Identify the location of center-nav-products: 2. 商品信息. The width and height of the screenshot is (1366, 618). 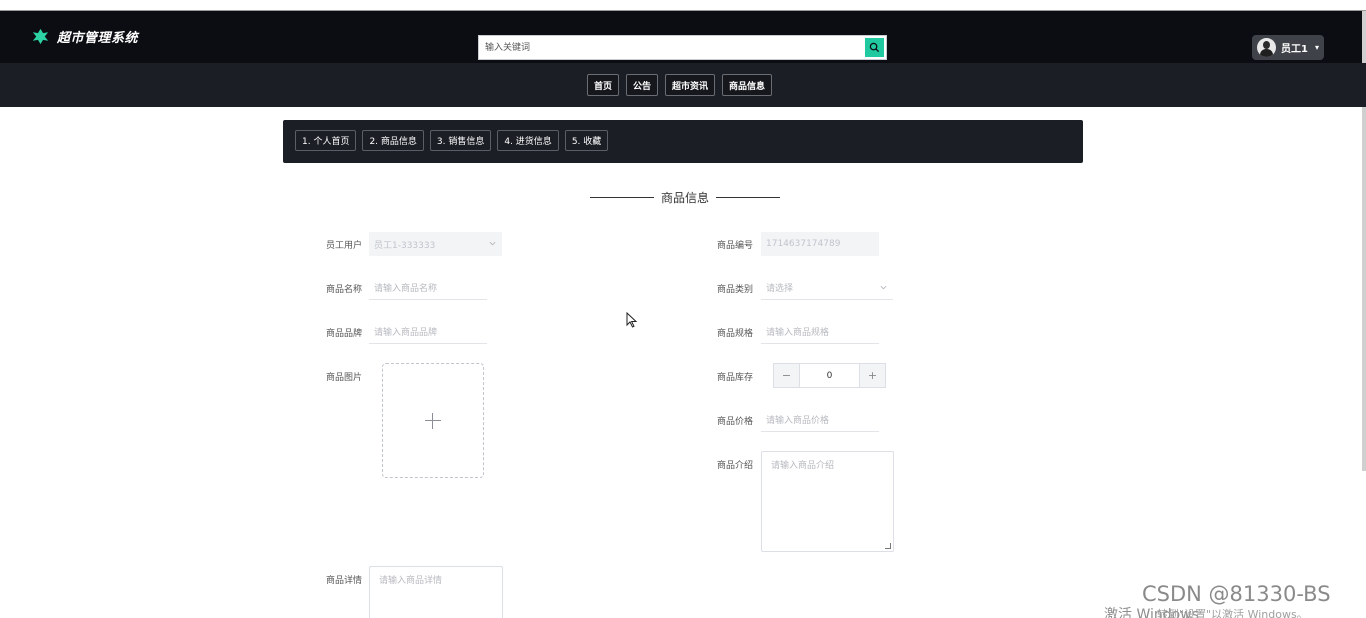
(393, 140).